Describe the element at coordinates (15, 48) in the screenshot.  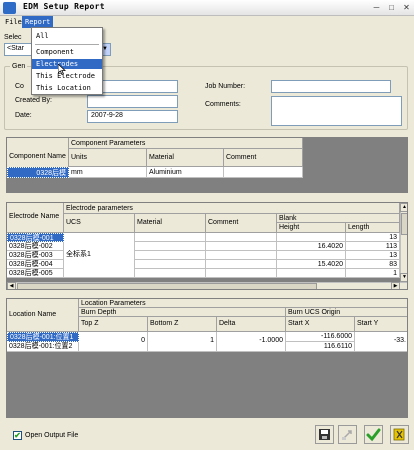
I see `select-value: <Star` at that location.